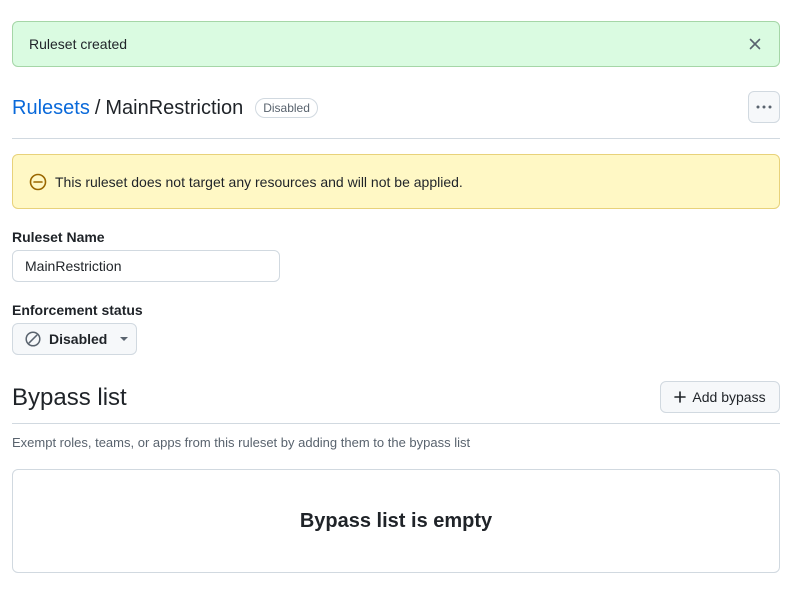 Image resolution: width=806 pixels, height=590 pixels. What do you see at coordinates (396, 138) in the screenshot?
I see `header-divider` at bounding box center [396, 138].